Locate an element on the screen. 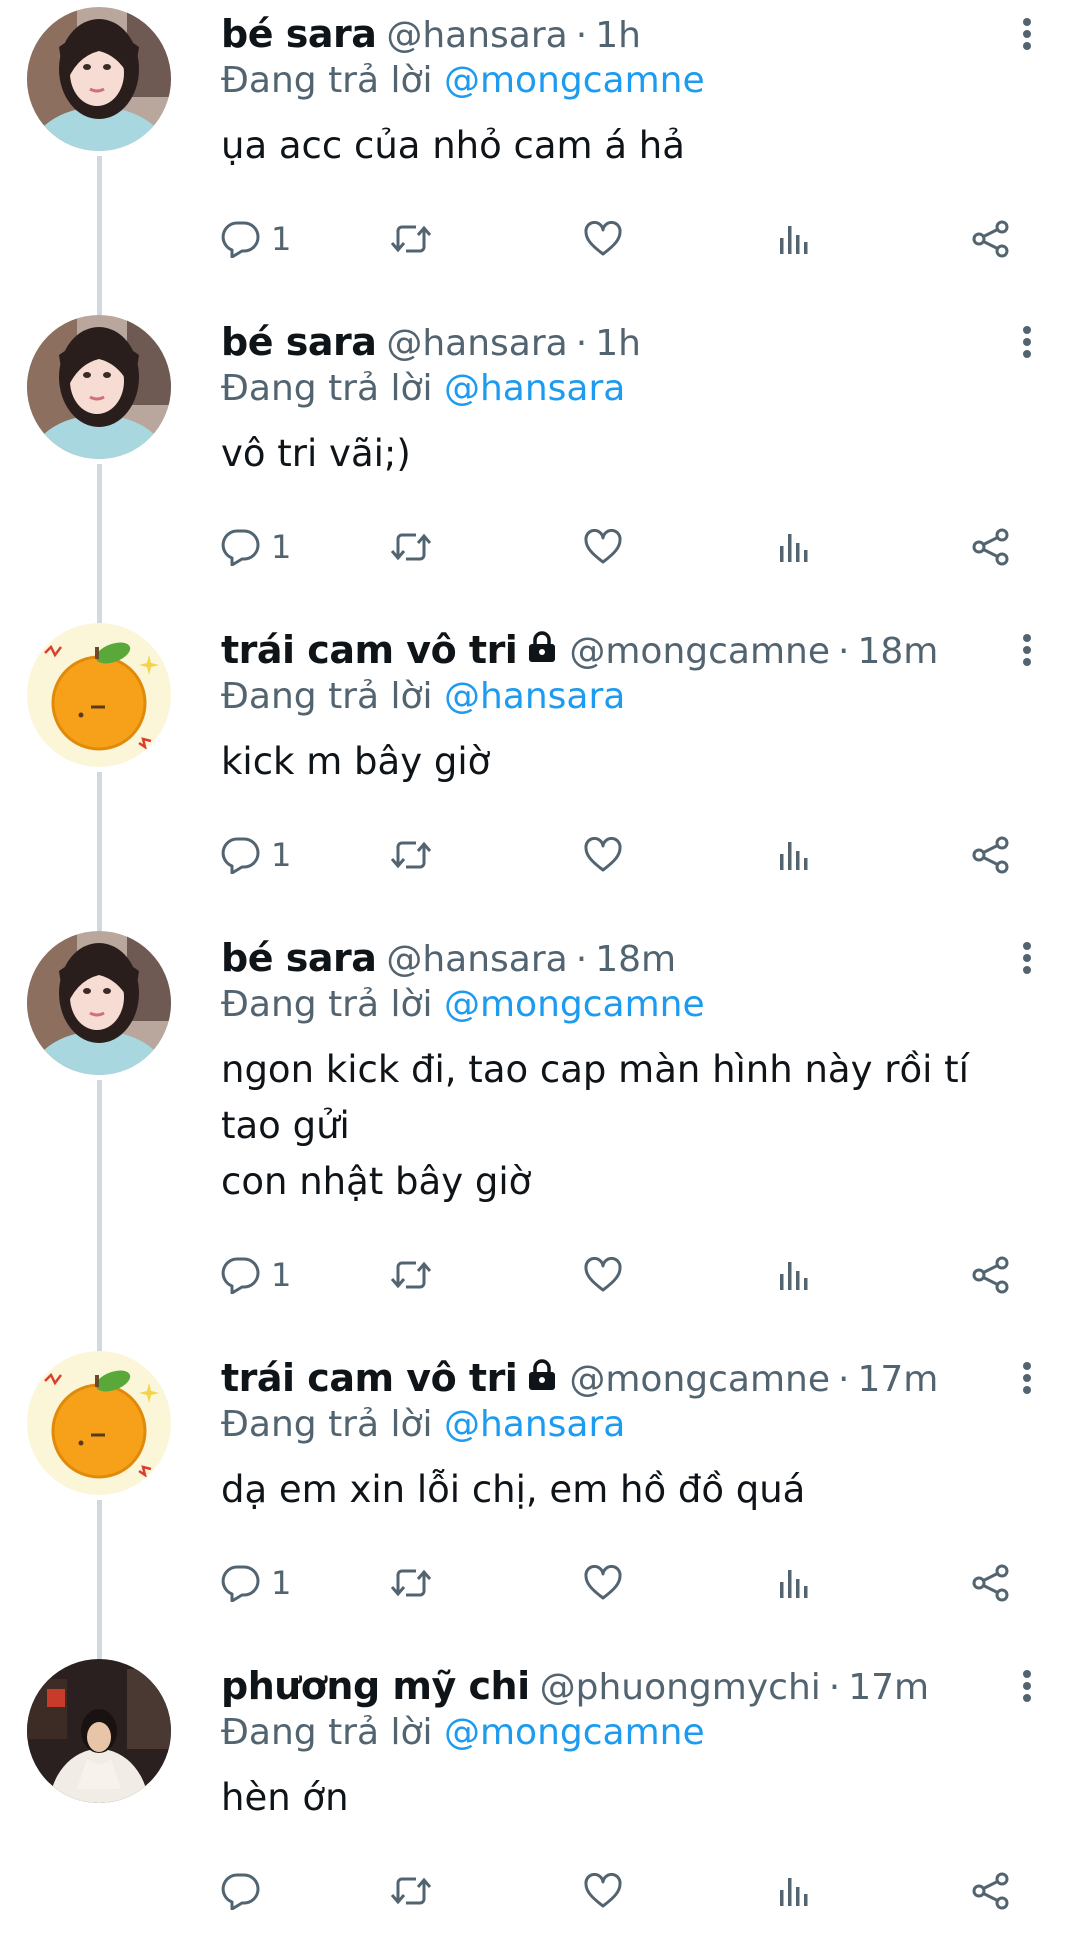  reply-button is located at coordinates (305, 1891).